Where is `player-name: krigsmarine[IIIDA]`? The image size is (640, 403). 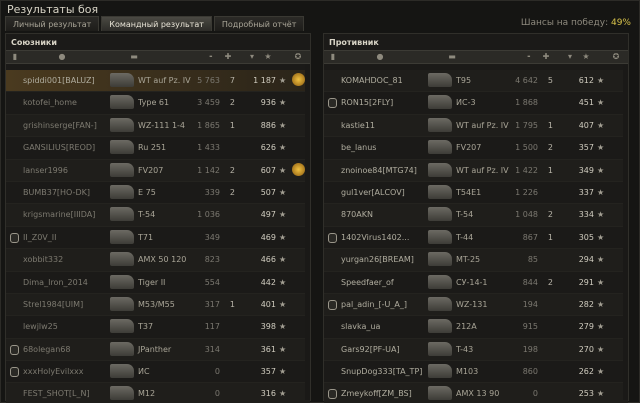 player-name: krigsmarine[IIIDA] is located at coordinates (59, 215).